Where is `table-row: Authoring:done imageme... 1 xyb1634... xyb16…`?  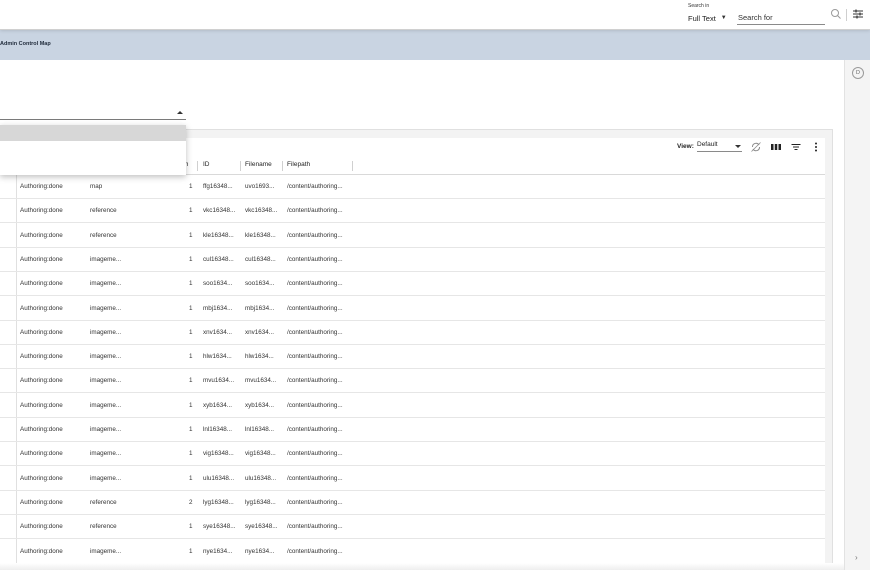 table-row: Authoring:done imageme... 1 xyb1634... xyb16… is located at coordinates (412, 406).